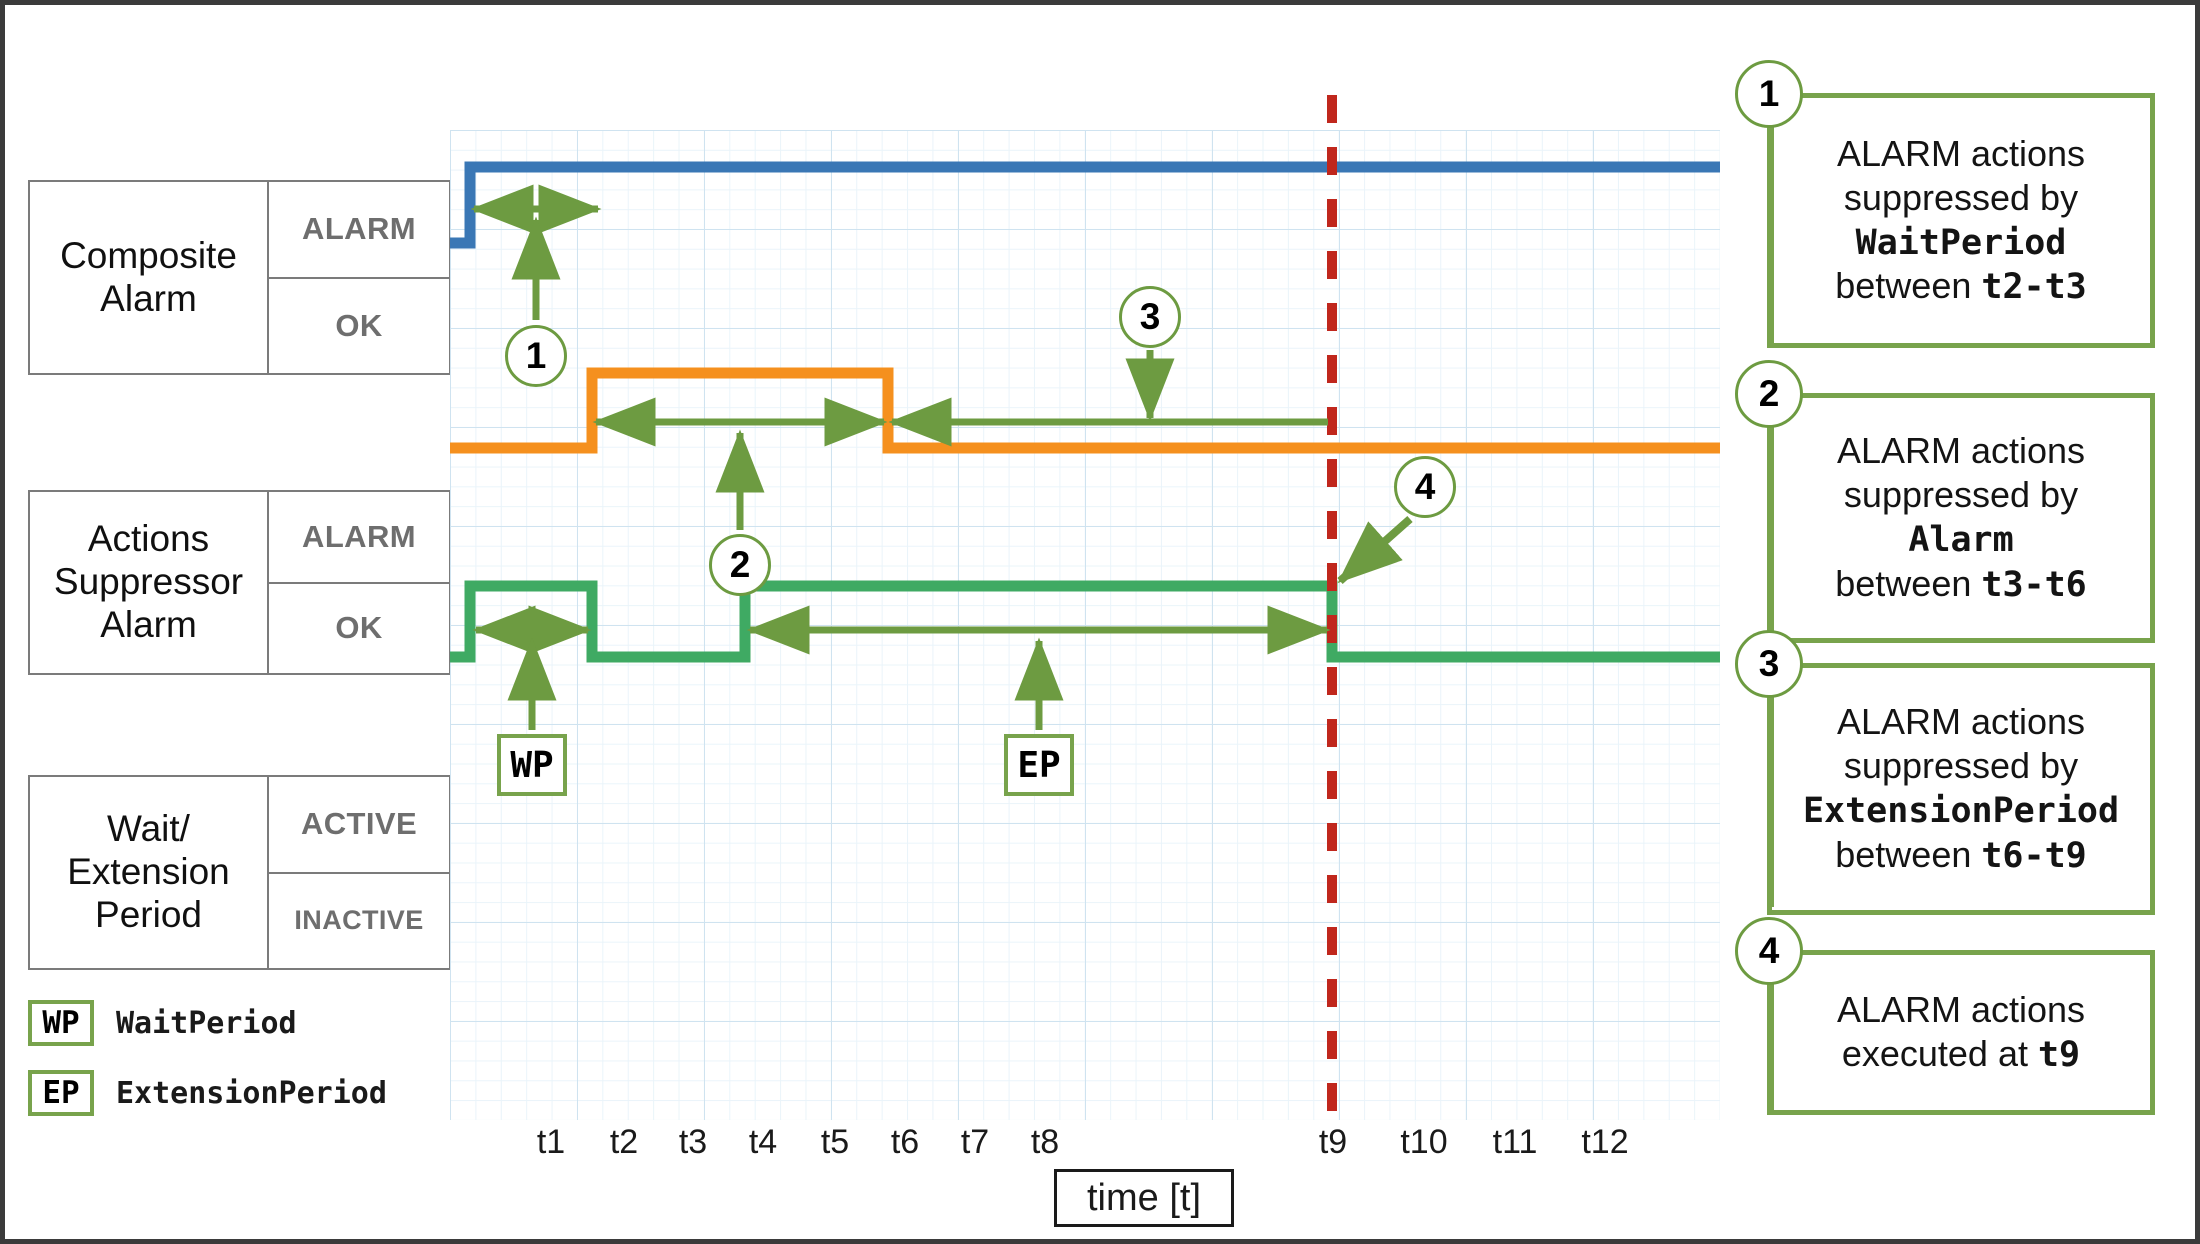 Image resolution: width=2200 pixels, height=1244 pixels. What do you see at coordinates (1771, 530) in the screenshot?
I see `callout-2-stem` at bounding box center [1771, 530].